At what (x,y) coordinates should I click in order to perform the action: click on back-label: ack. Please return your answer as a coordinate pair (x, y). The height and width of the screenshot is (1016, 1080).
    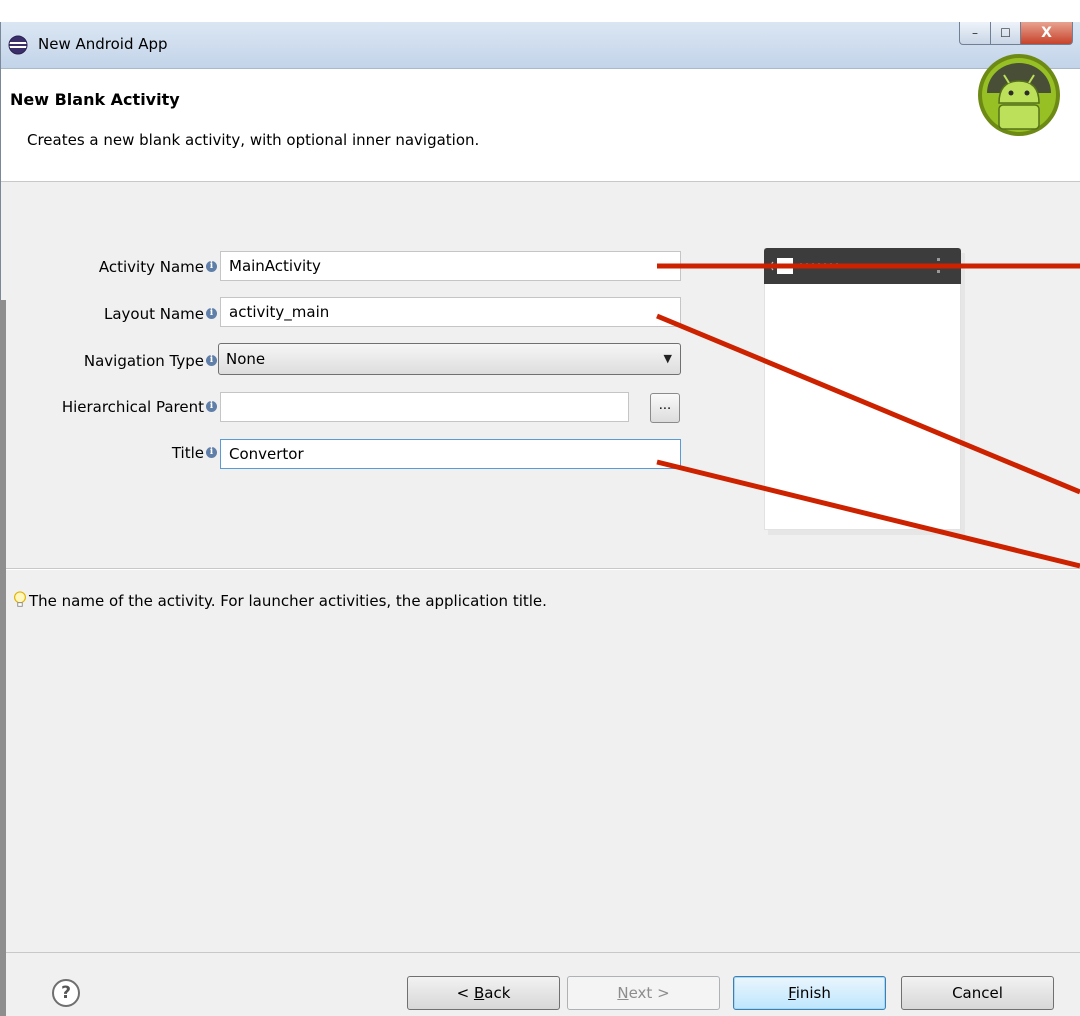
    Looking at the image, I should click on (497, 993).